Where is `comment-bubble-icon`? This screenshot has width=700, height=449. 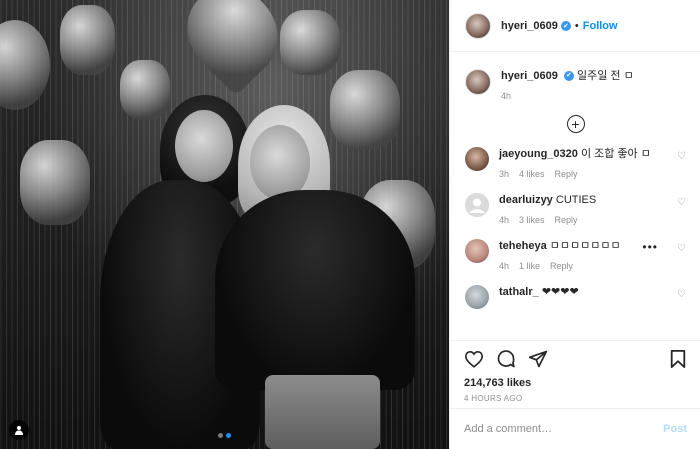
comment-bubble-icon is located at coordinates (506, 359).